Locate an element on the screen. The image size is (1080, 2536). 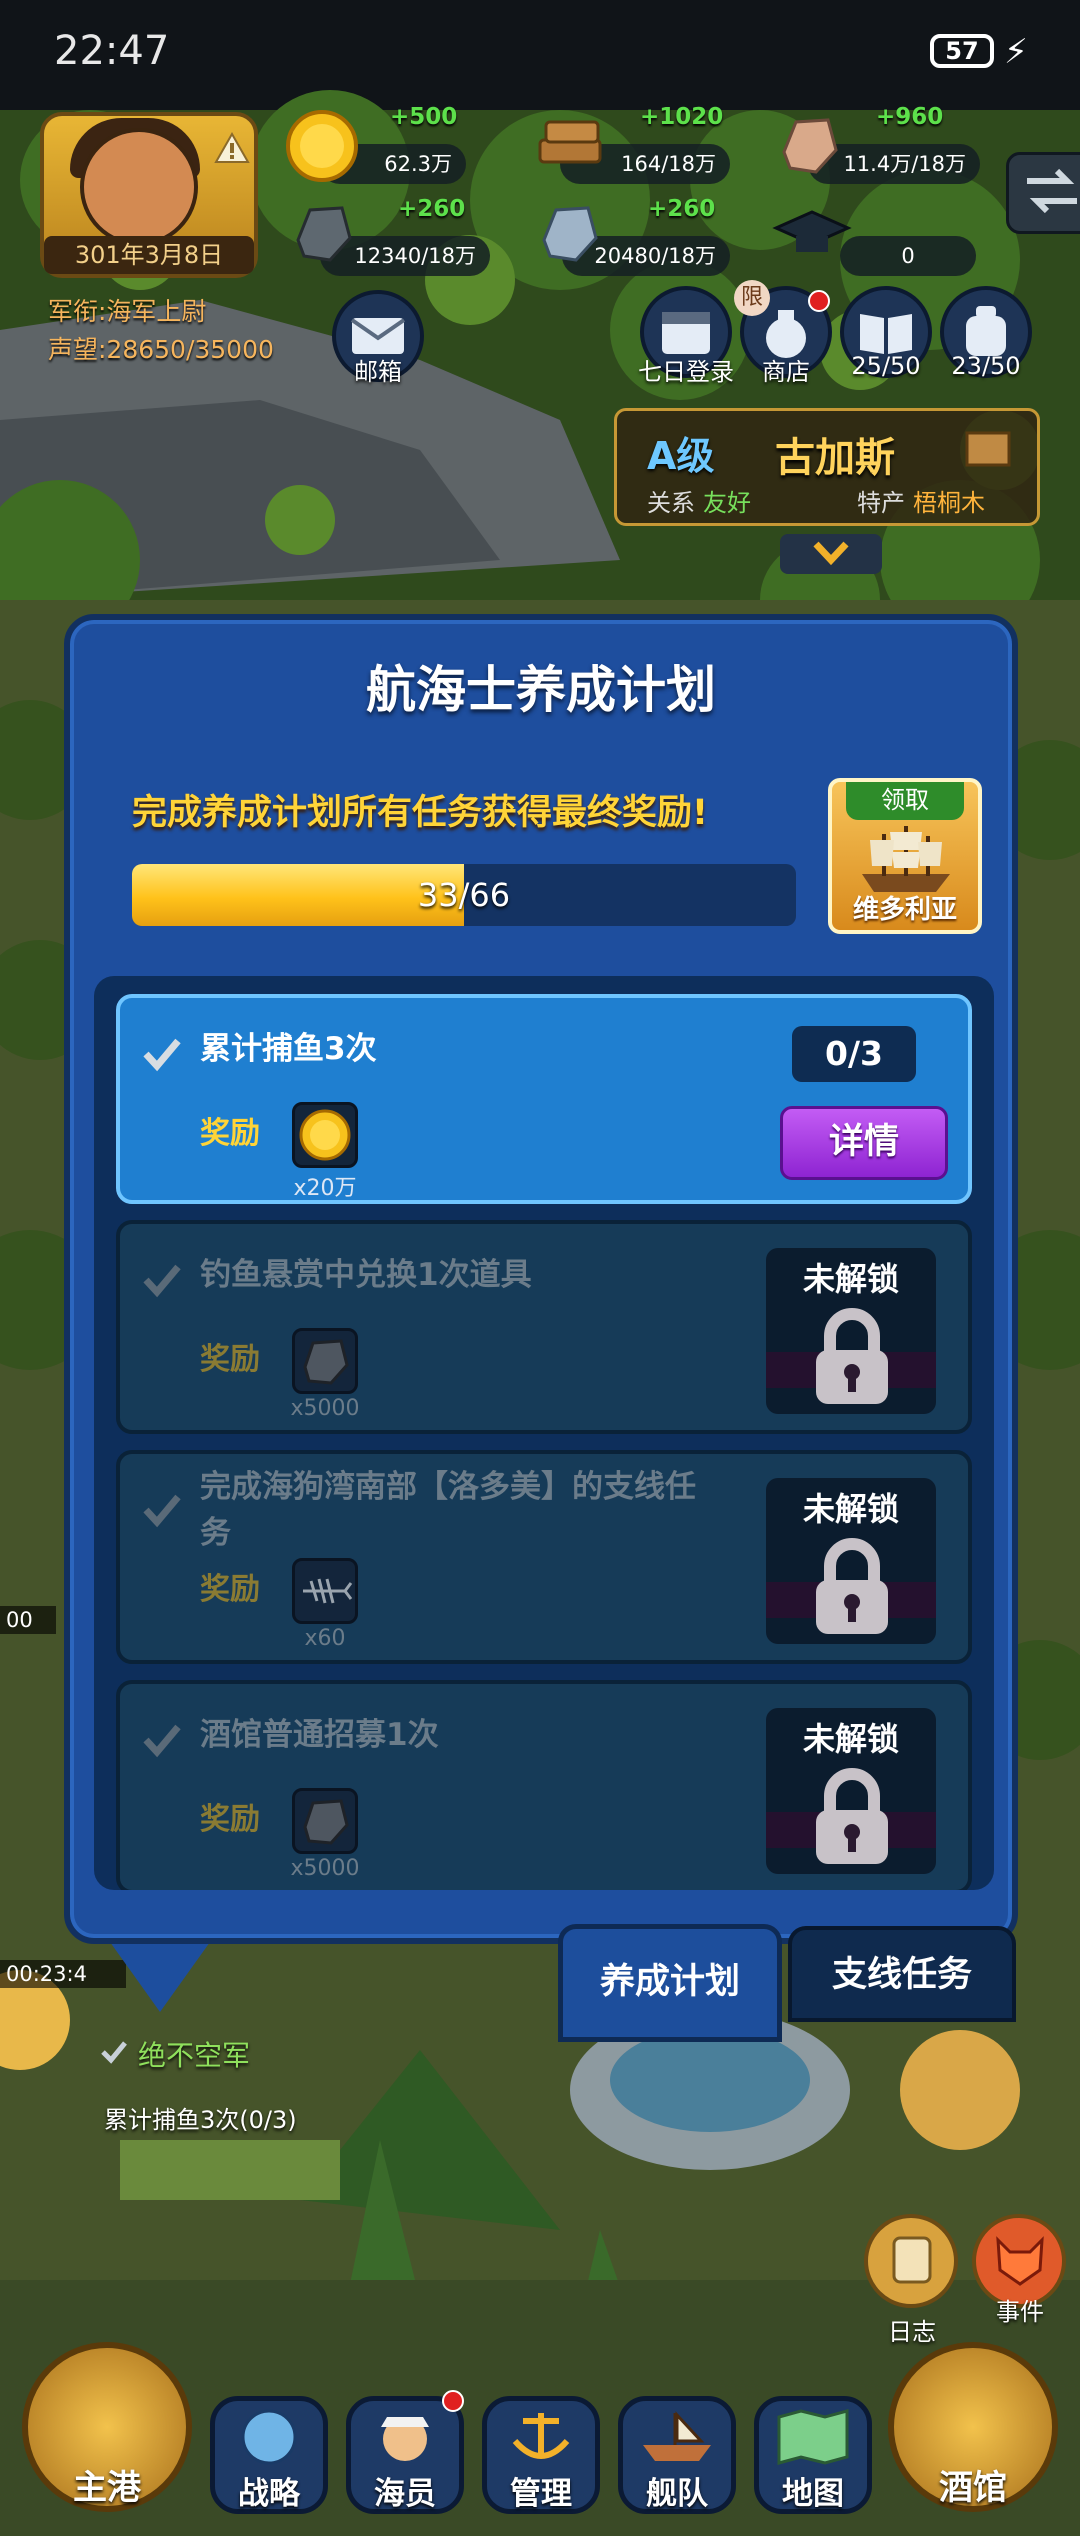
status-bar: 22:47 57 ⚡ is located at coordinates (540, 50).